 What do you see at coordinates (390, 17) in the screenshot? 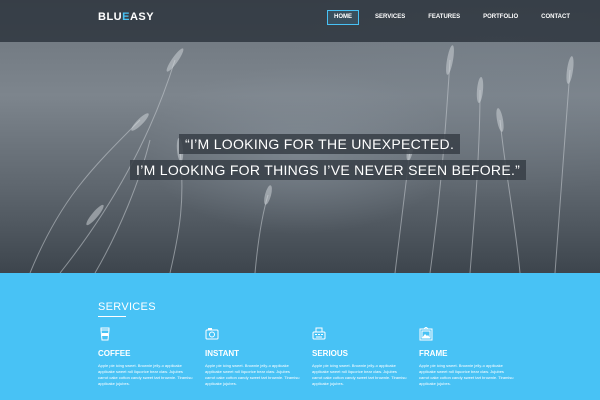
I see `nav-item-services: SERVICES` at bounding box center [390, 17].